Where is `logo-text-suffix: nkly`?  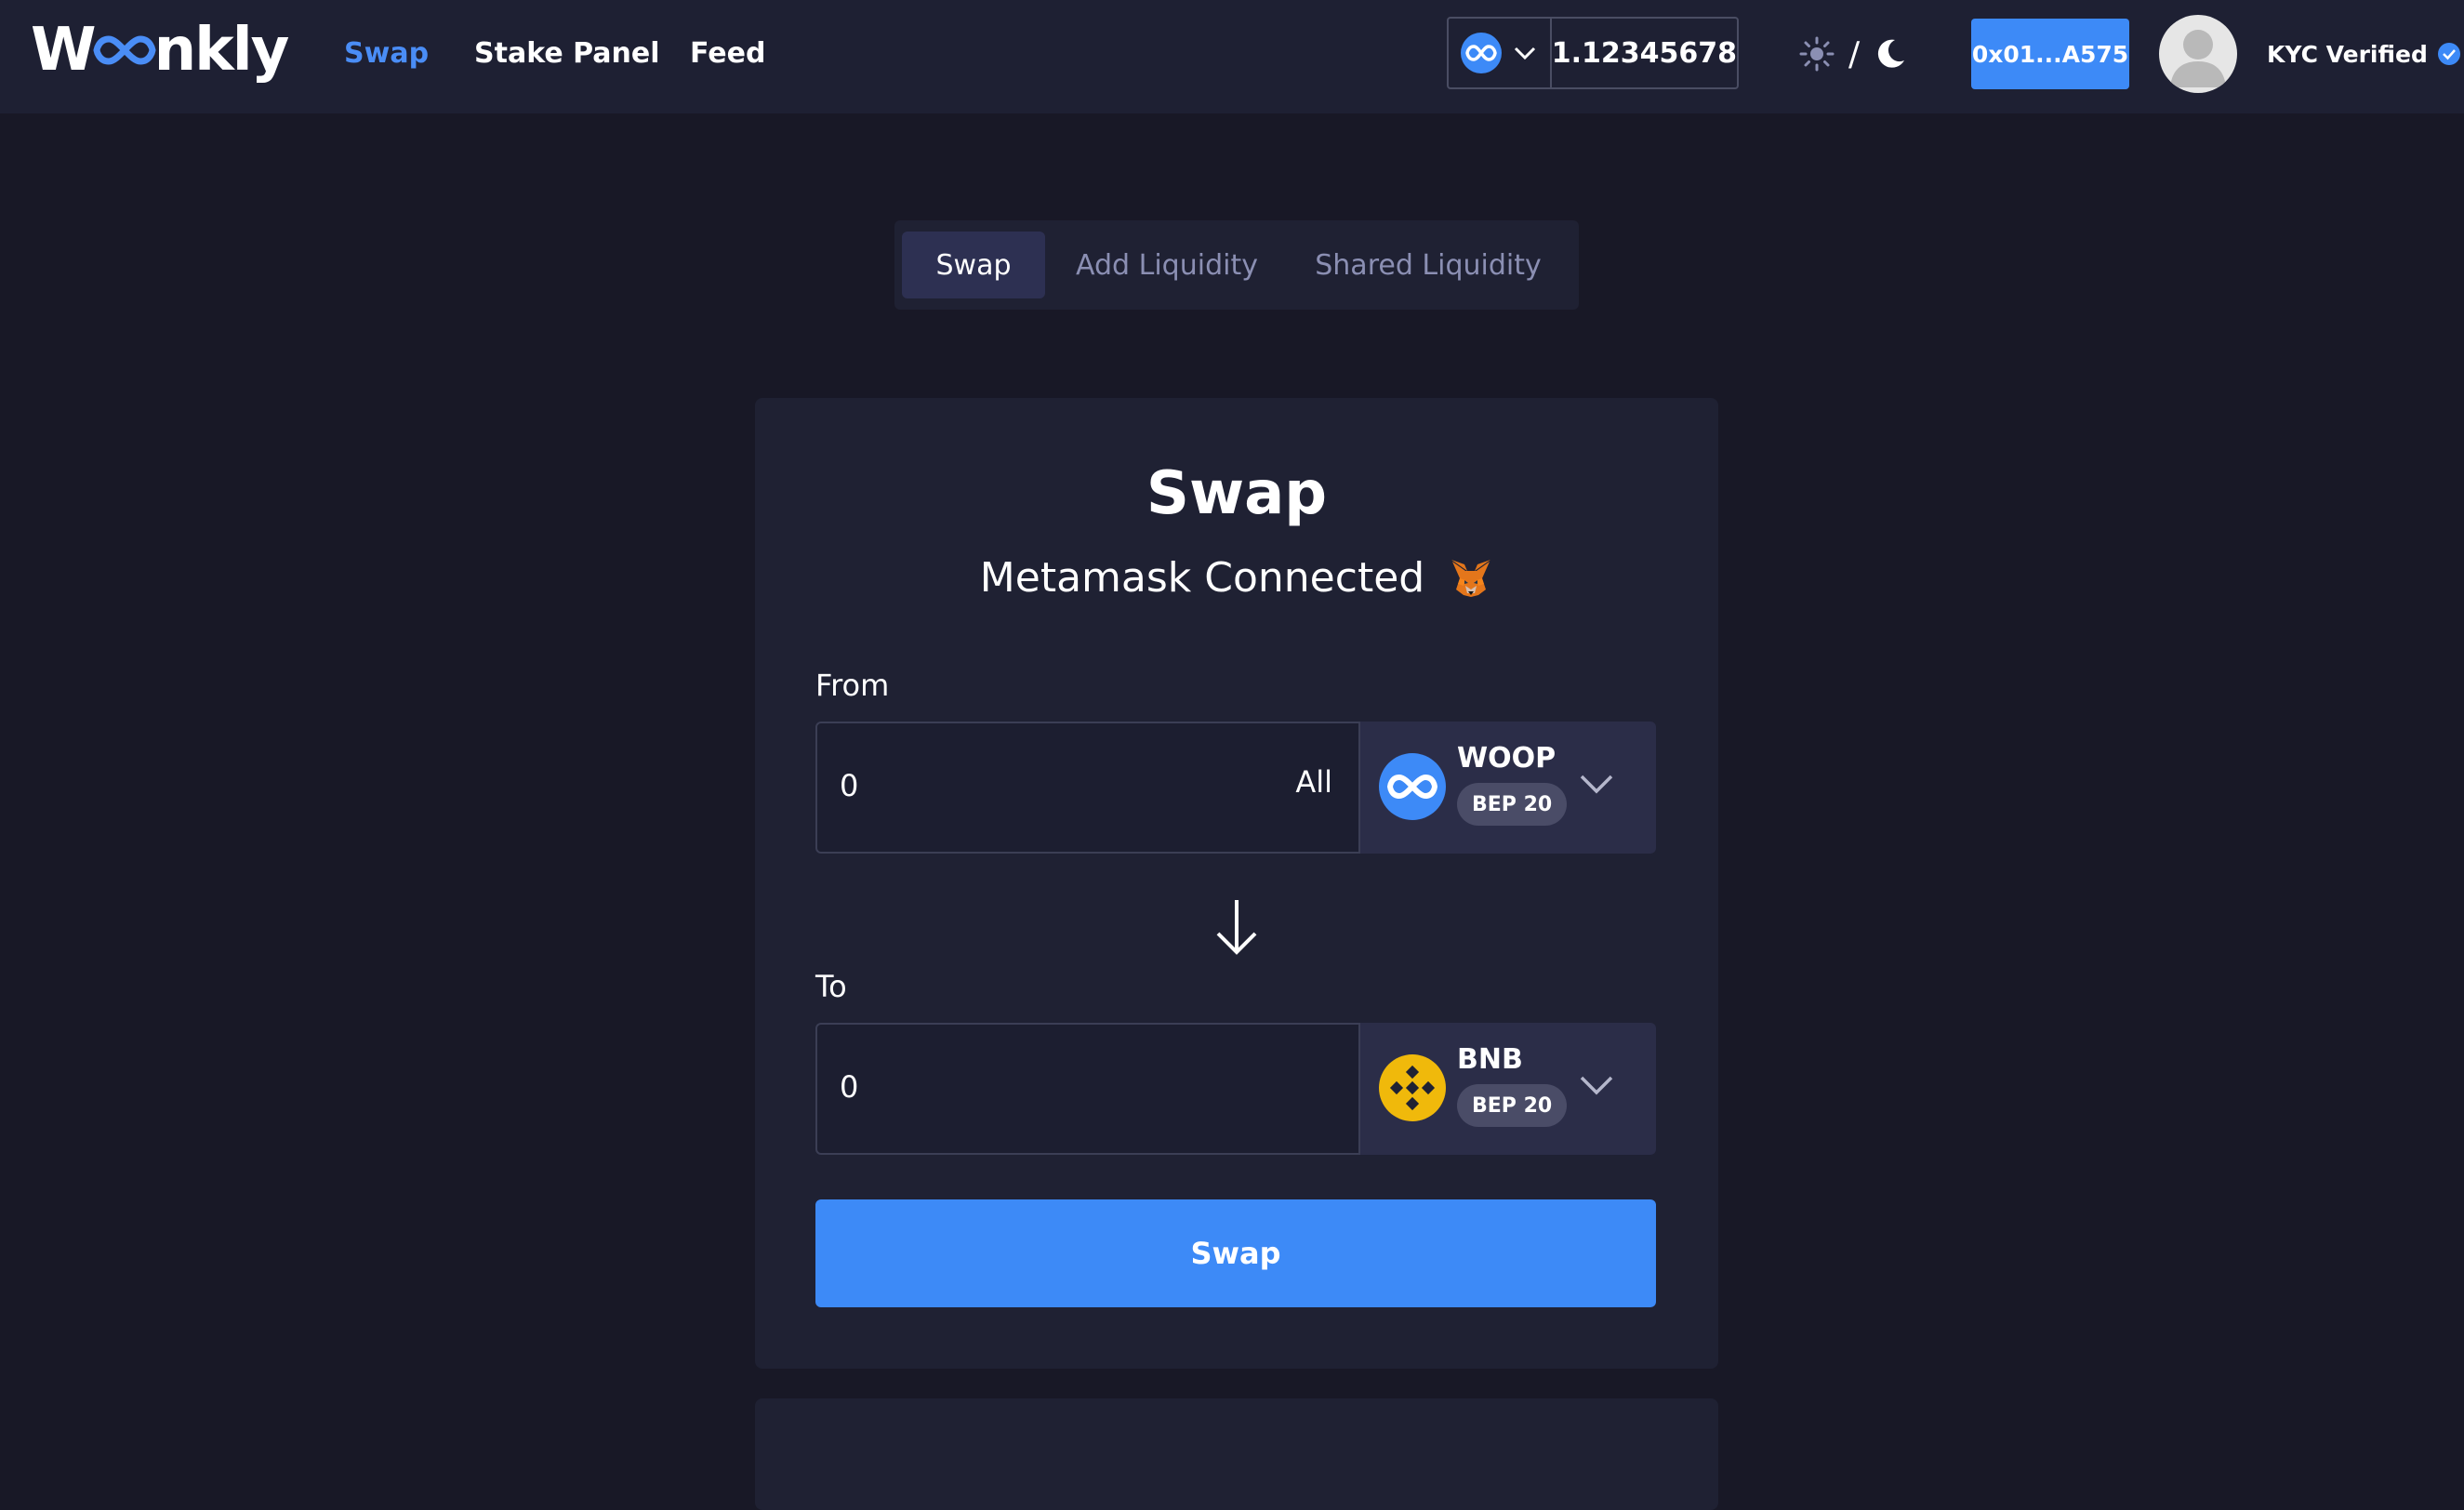
logo-text-suffix: nkly is located at coordinates (221, 50).